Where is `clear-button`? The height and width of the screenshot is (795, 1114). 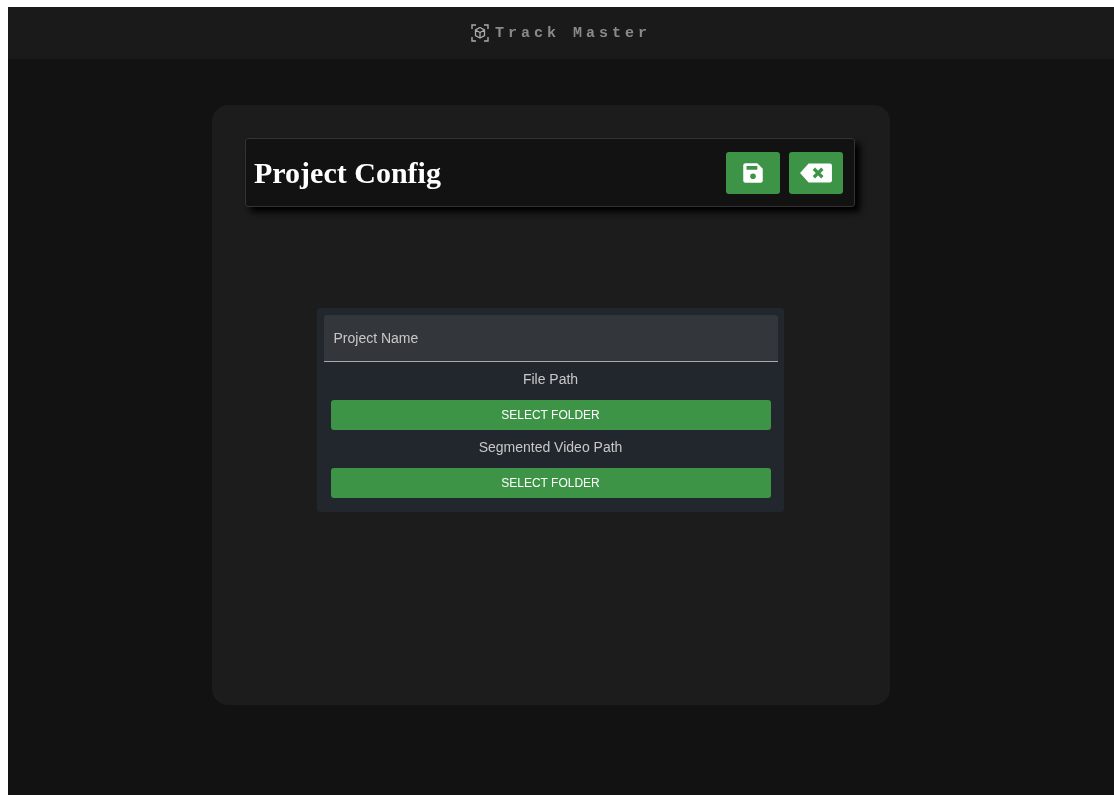 clear-button is located at coordinates (816, 172).